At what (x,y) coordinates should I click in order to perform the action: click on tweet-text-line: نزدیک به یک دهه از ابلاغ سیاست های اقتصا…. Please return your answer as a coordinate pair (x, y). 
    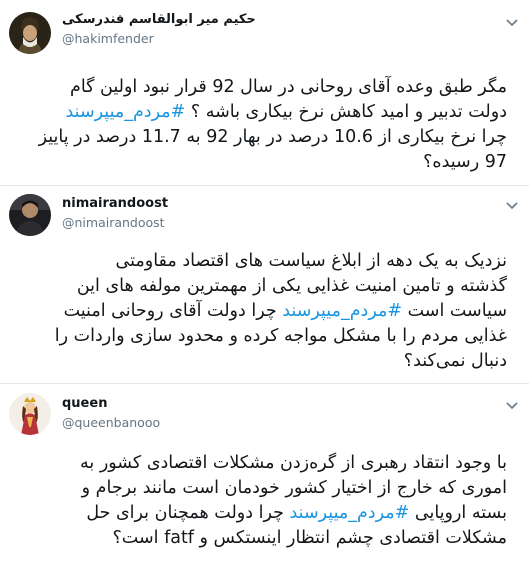
    Looking at the image, I should click on (311, 261).